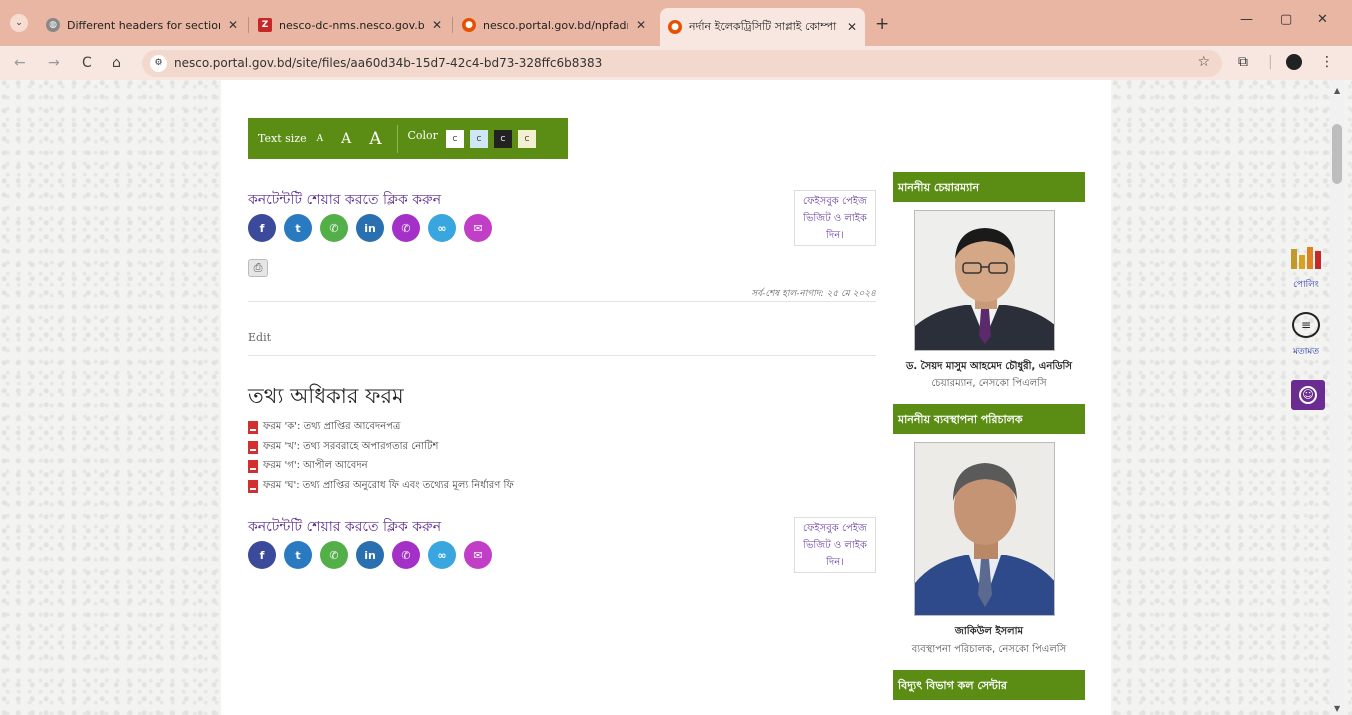  I want to click on color-cream-button: C, so click(526, 138).